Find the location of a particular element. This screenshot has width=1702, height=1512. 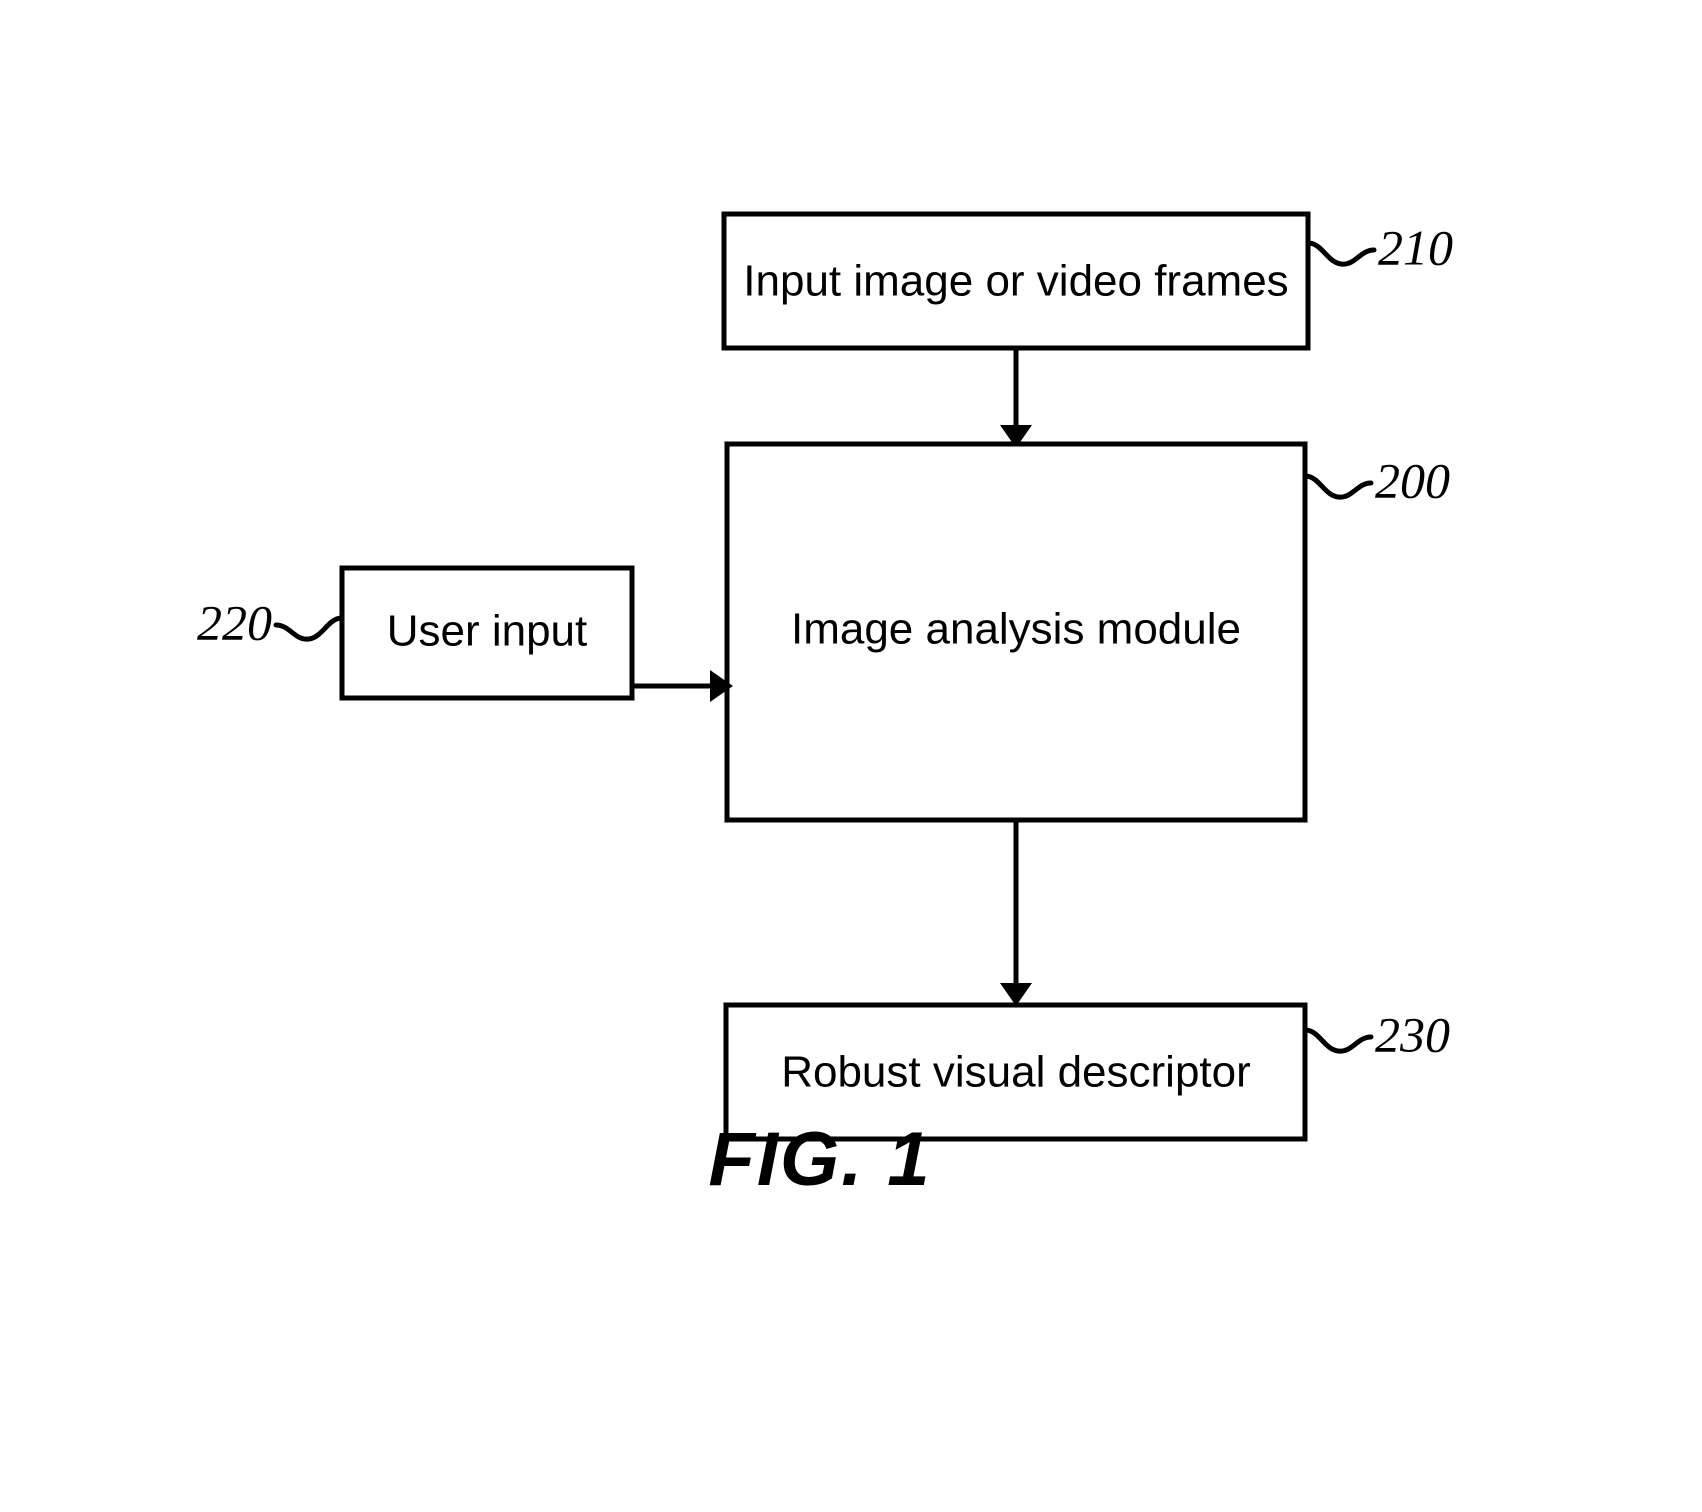

block-label: Image analysis module is located at coordinates (1016, 629).